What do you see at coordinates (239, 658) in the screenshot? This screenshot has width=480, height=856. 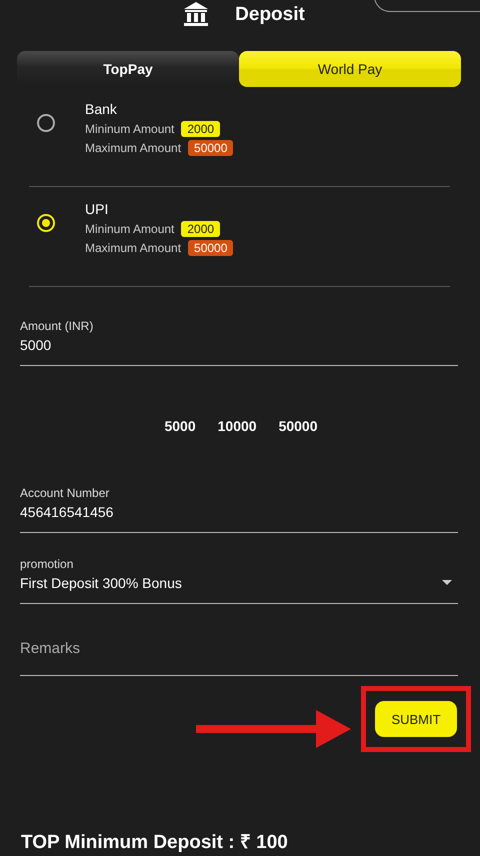 I see `input-field: Remarks` at bounding box center [239, 658].